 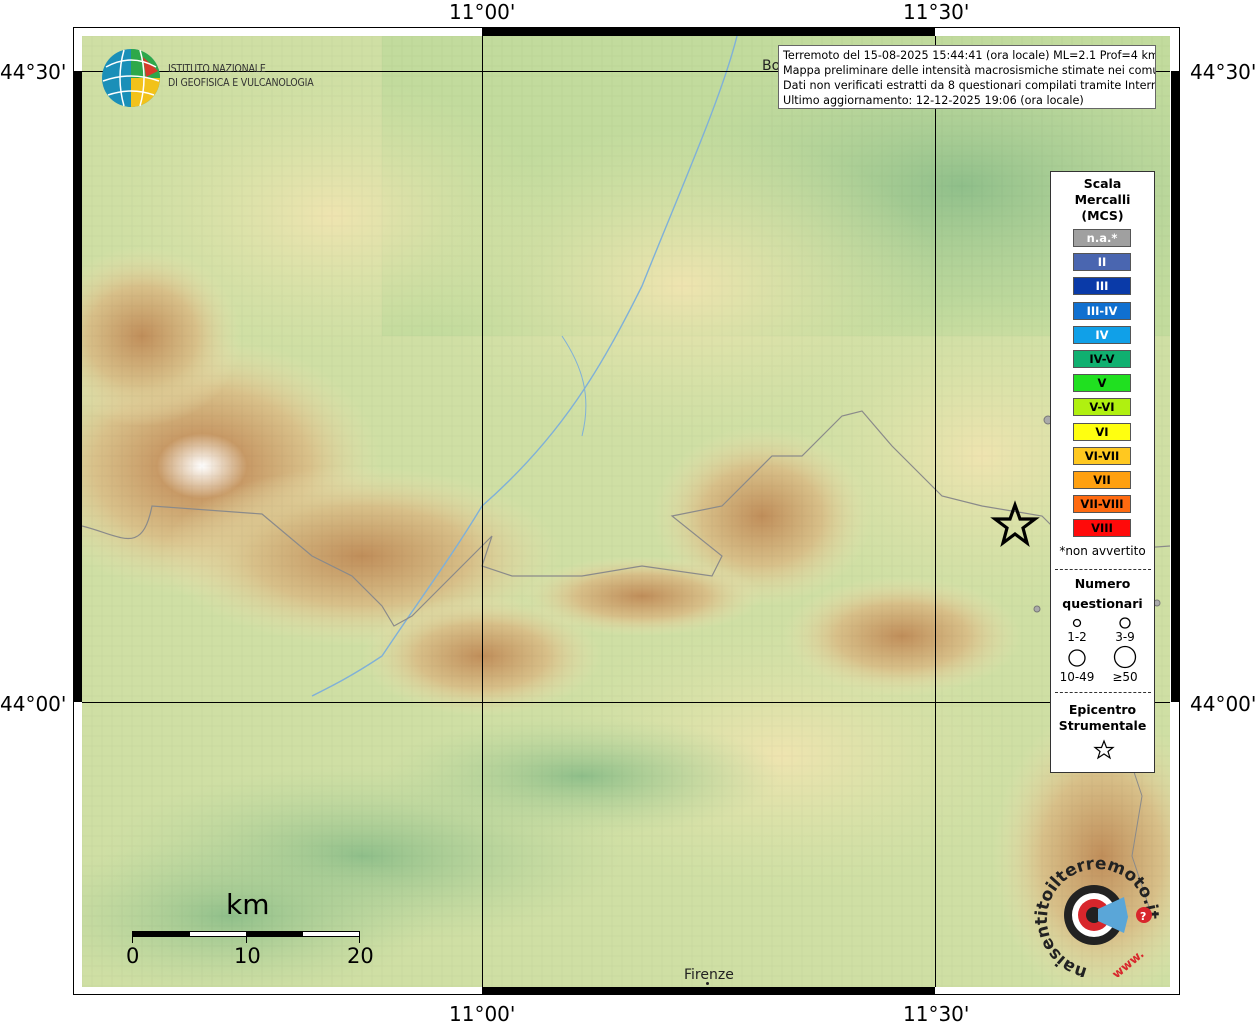 What do you see at coordinates (360, 956) in the screenshot?
I see `scalebar-tick-20: 20` at bounding box center [360, 956].